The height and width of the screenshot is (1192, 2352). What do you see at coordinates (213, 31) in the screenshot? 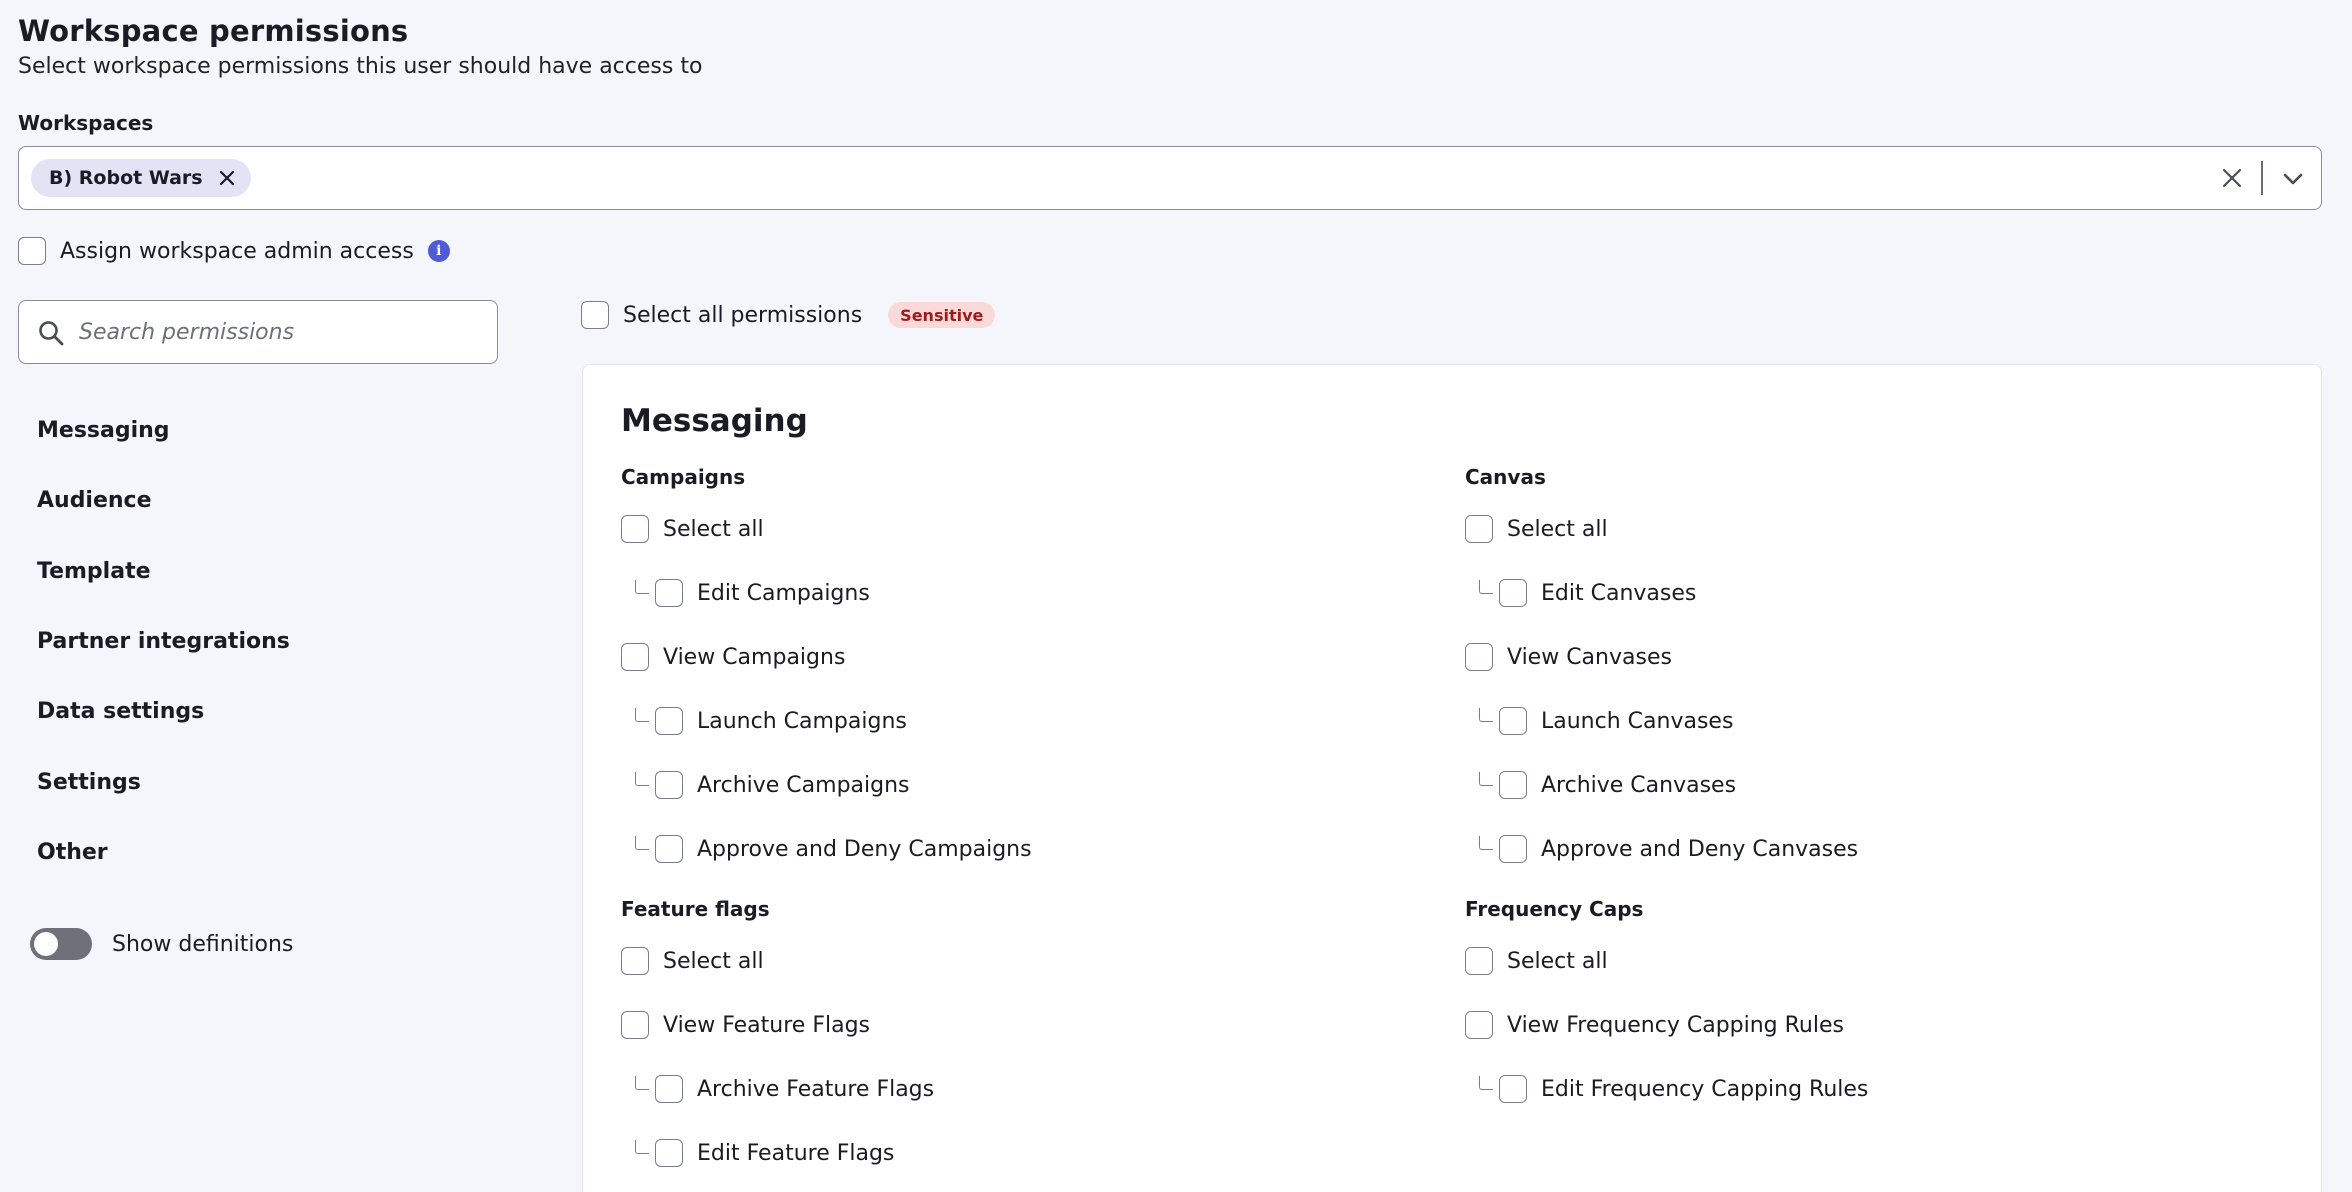
I see `page-title: Workspace permissions` at bounding box center [213, 31].